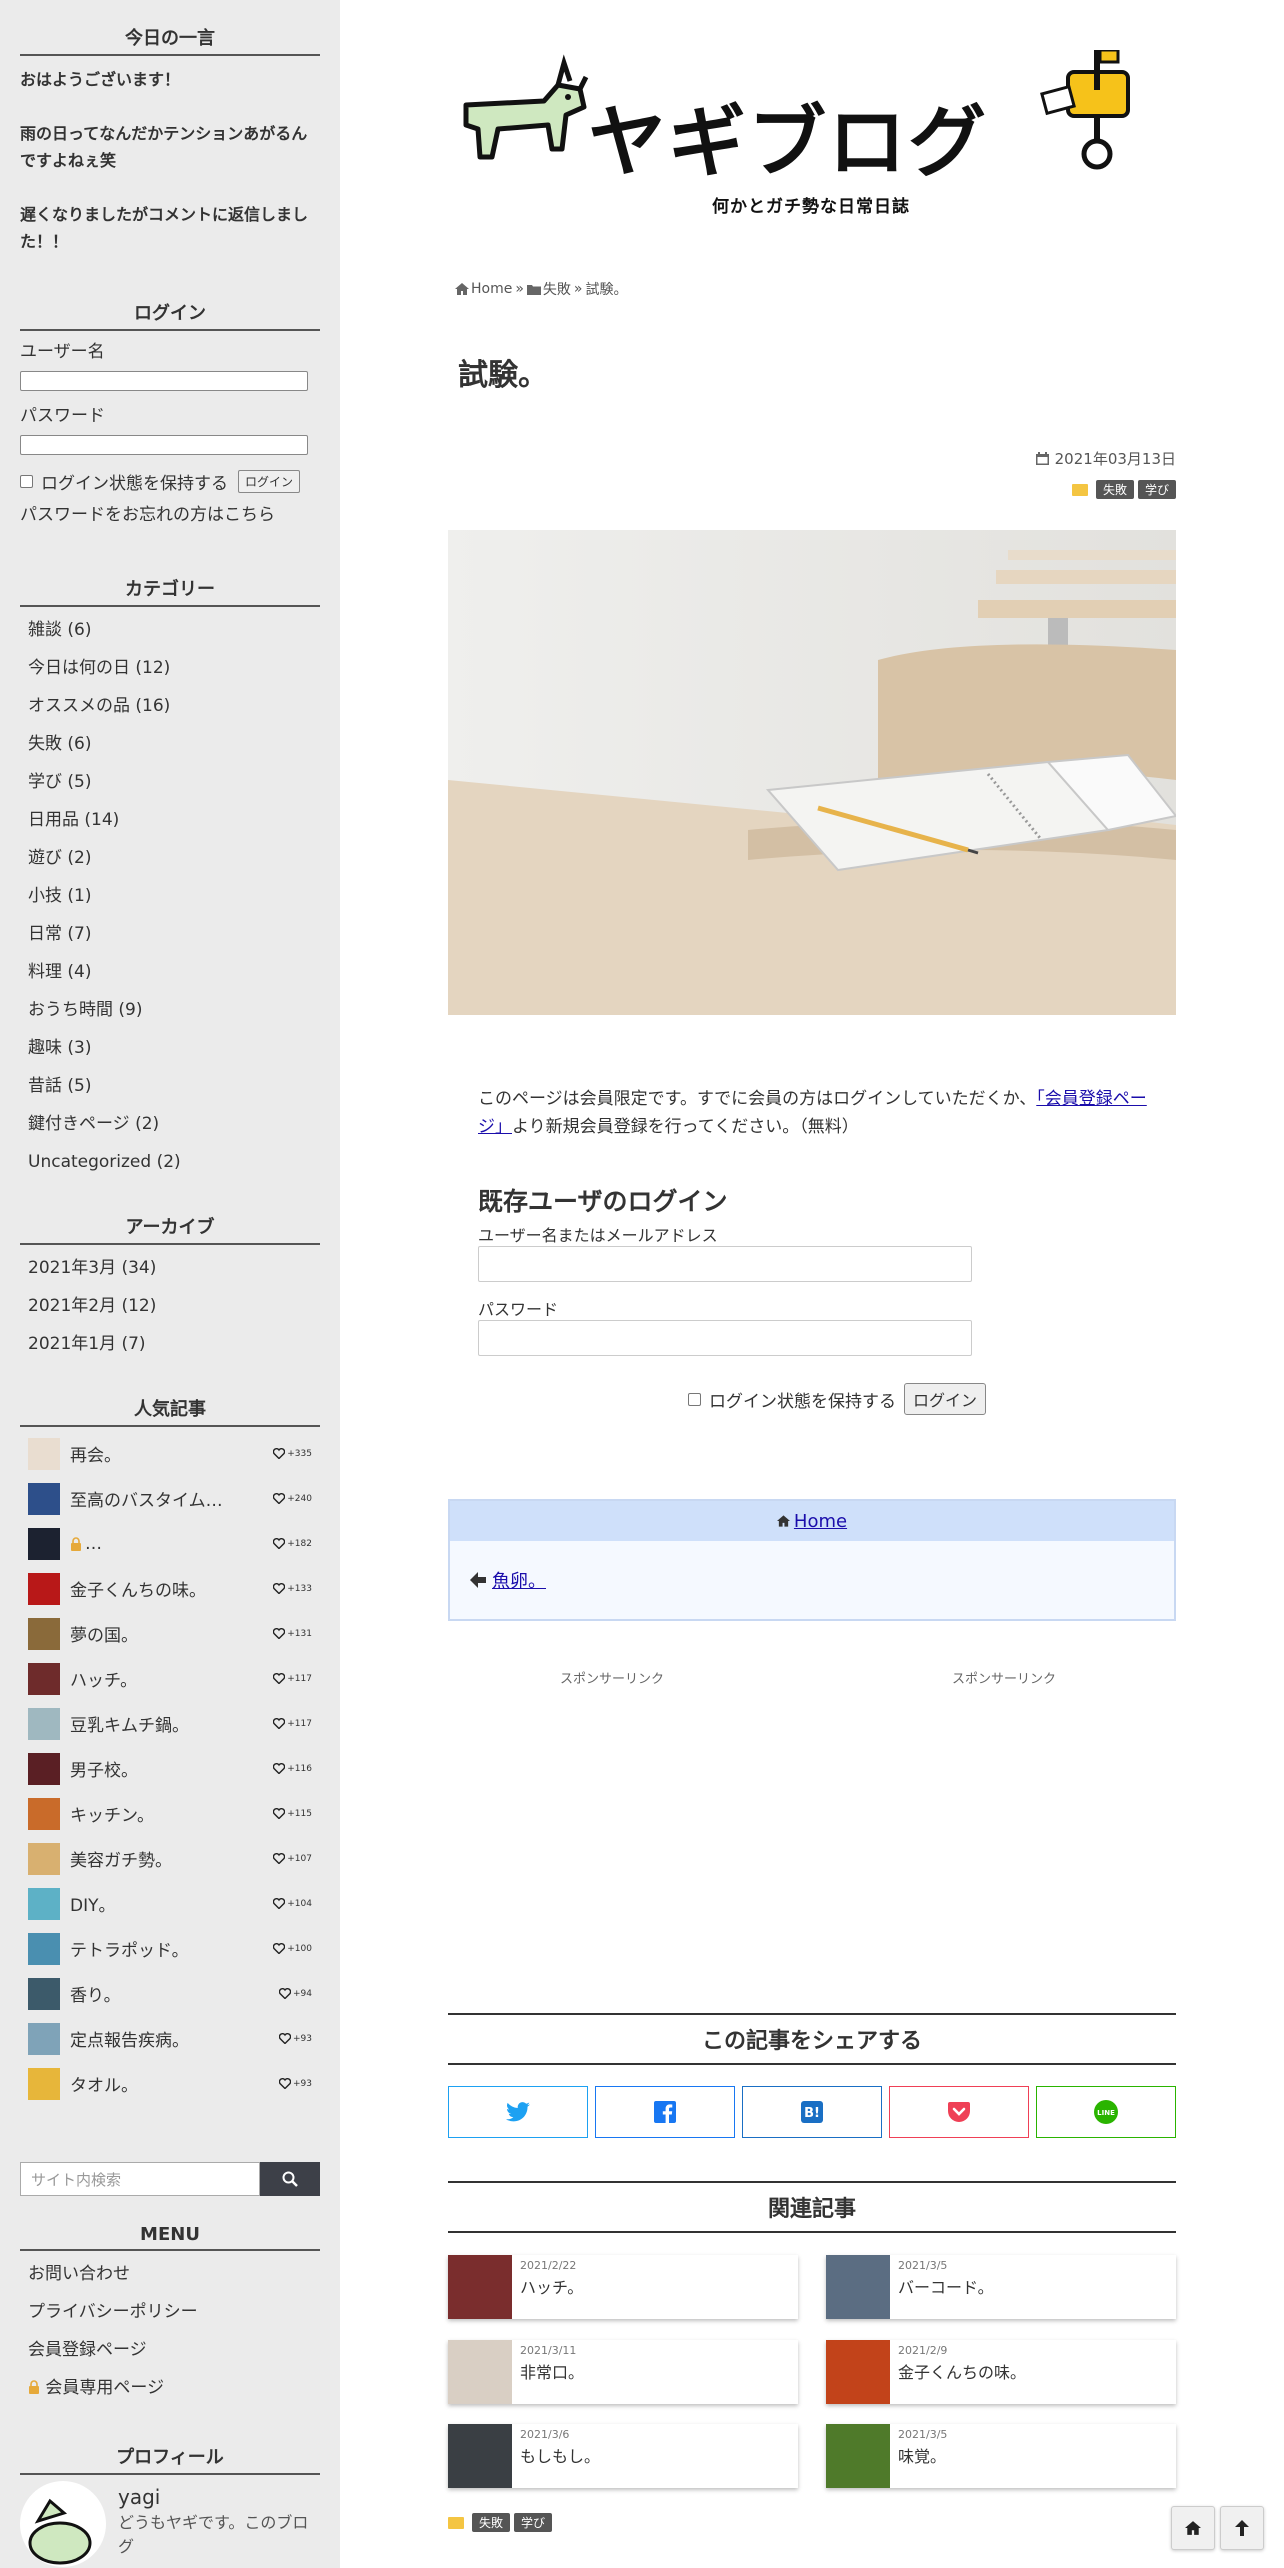 The height and width of the screenshot is (2568, 1284). Describe the element at coordinates (557, 289) in the screenshot. I see `breadcrumb-category: 失敗` at that location.